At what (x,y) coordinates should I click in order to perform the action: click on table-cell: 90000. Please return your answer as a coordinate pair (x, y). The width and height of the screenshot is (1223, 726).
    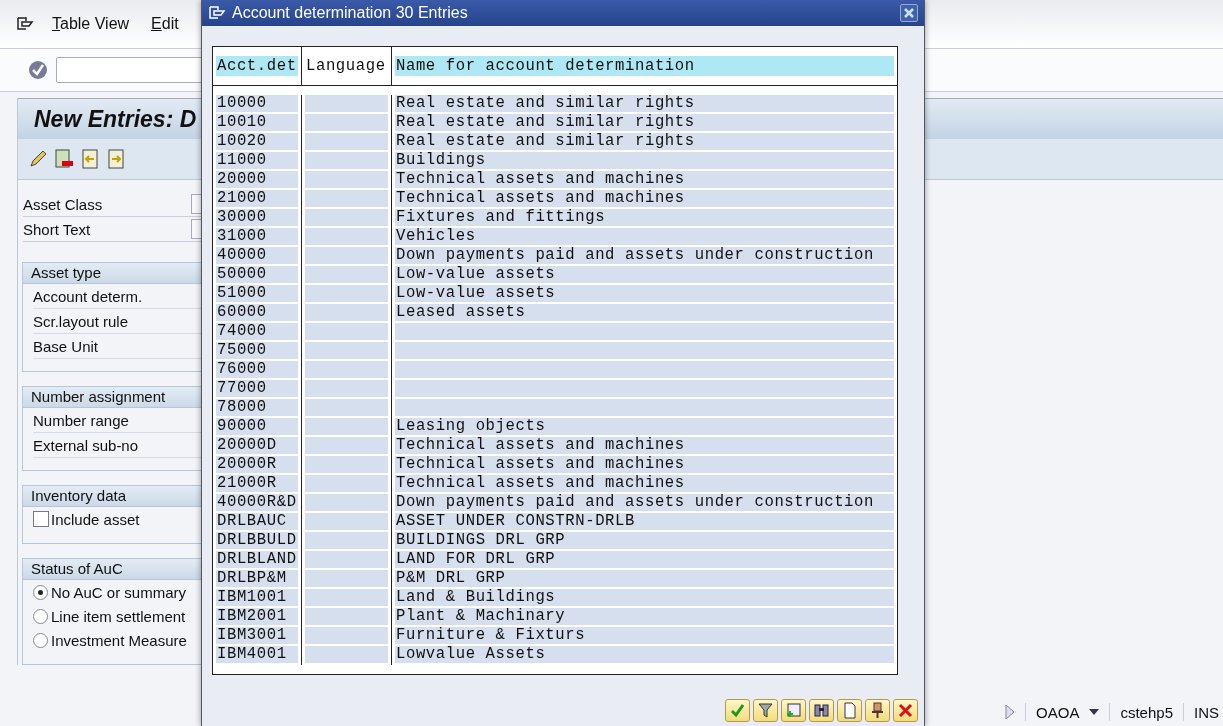
    Looking at the image, I should click on (257, 426).